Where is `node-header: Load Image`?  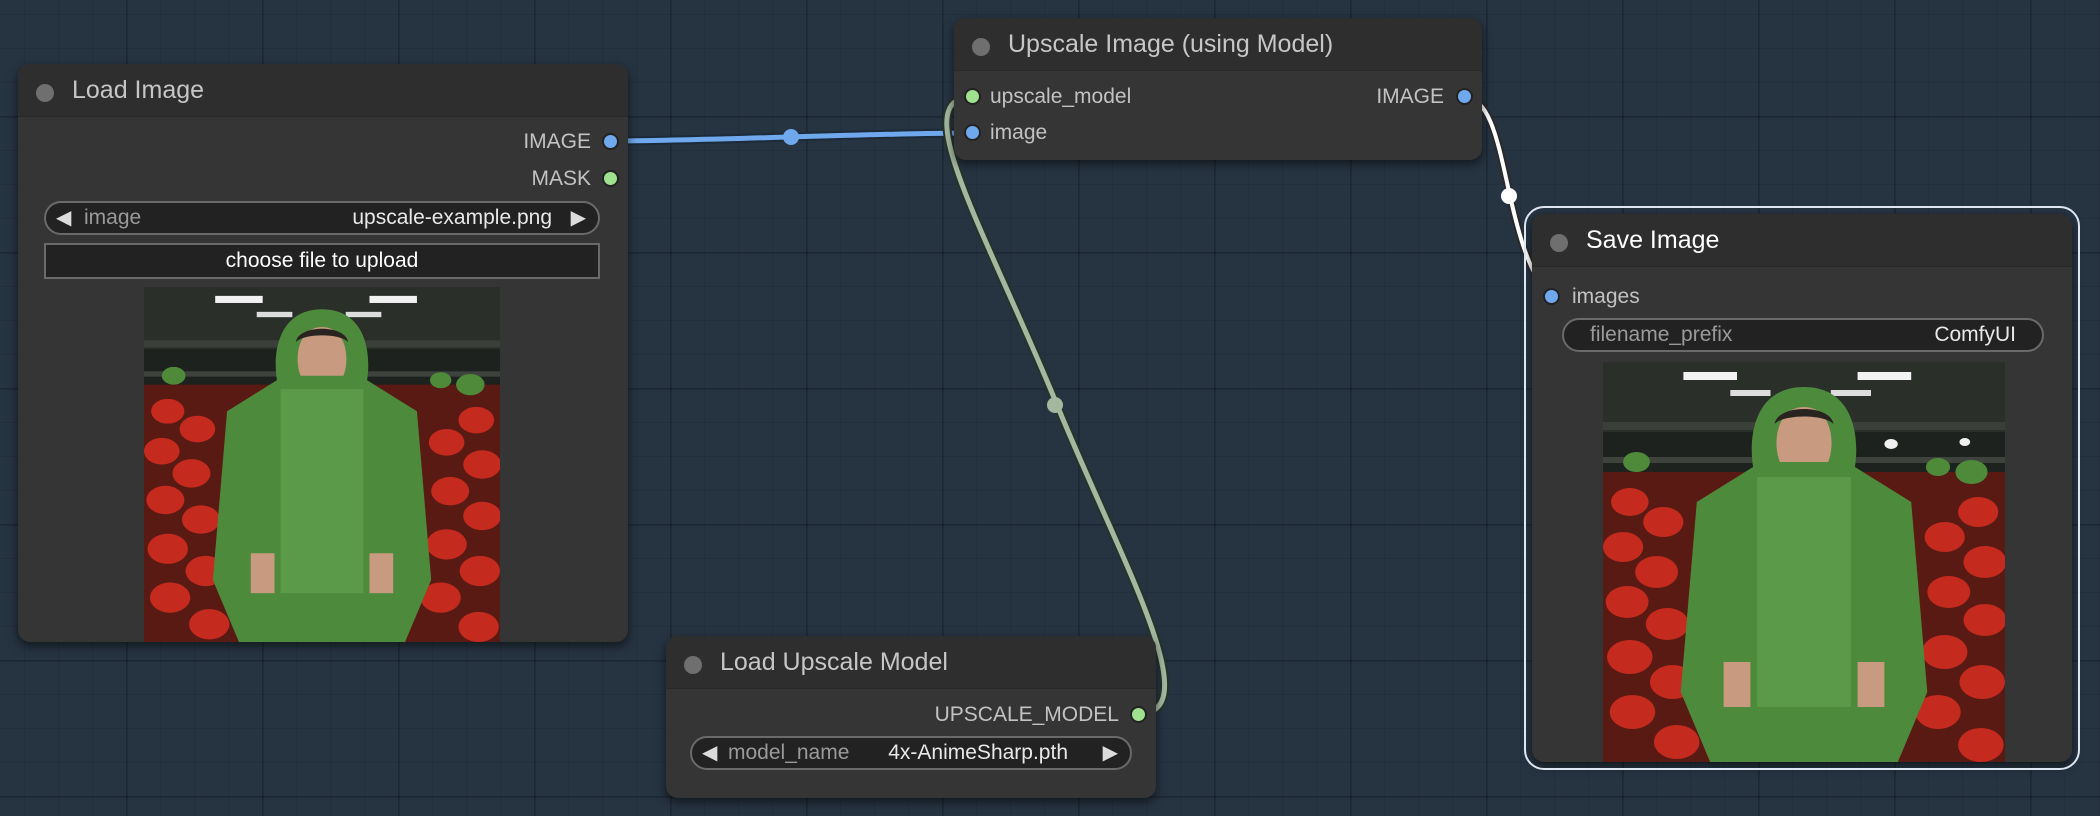 node-header: Load Image is located at coordinates (323, 90).